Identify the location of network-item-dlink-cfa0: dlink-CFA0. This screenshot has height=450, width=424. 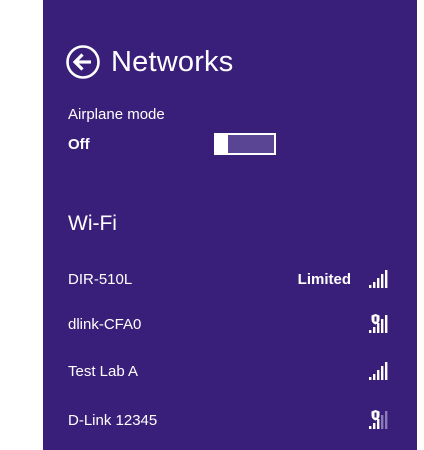
(230, 325).